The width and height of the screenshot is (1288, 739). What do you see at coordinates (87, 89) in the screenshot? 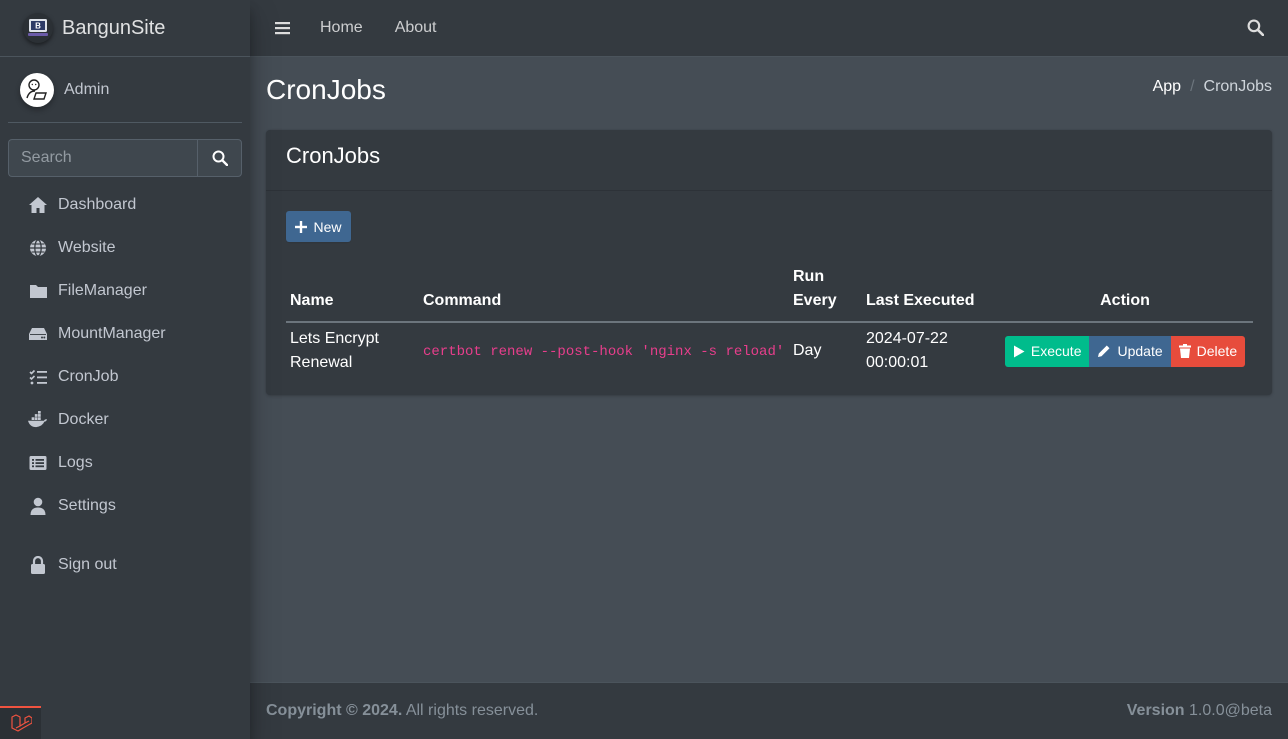
I see `user-name: Admin` at bounding box center [87, 89].